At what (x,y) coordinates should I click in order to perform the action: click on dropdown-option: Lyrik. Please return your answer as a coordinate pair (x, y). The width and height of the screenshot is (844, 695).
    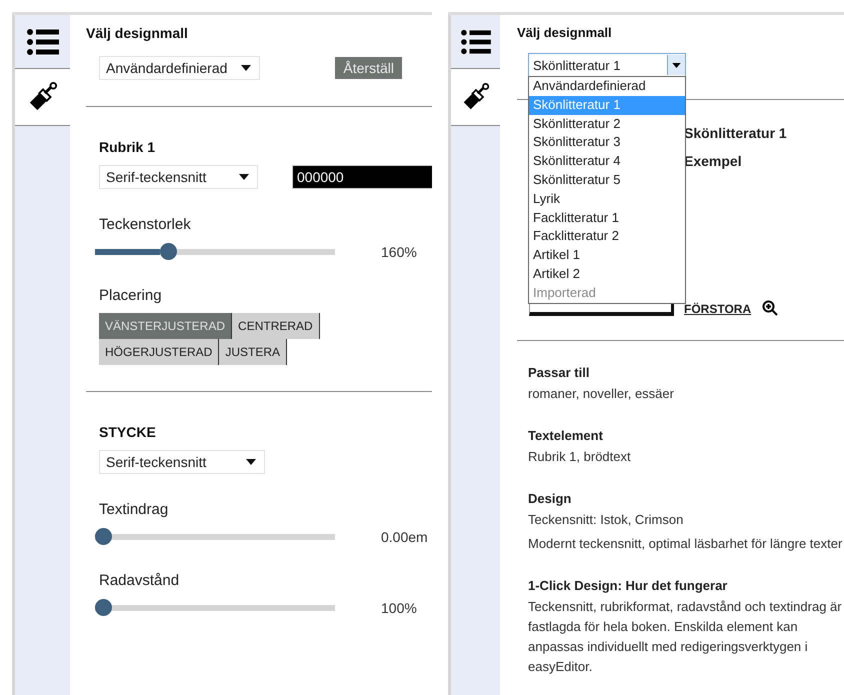
    Looking at the image, I should click on (607, 199).